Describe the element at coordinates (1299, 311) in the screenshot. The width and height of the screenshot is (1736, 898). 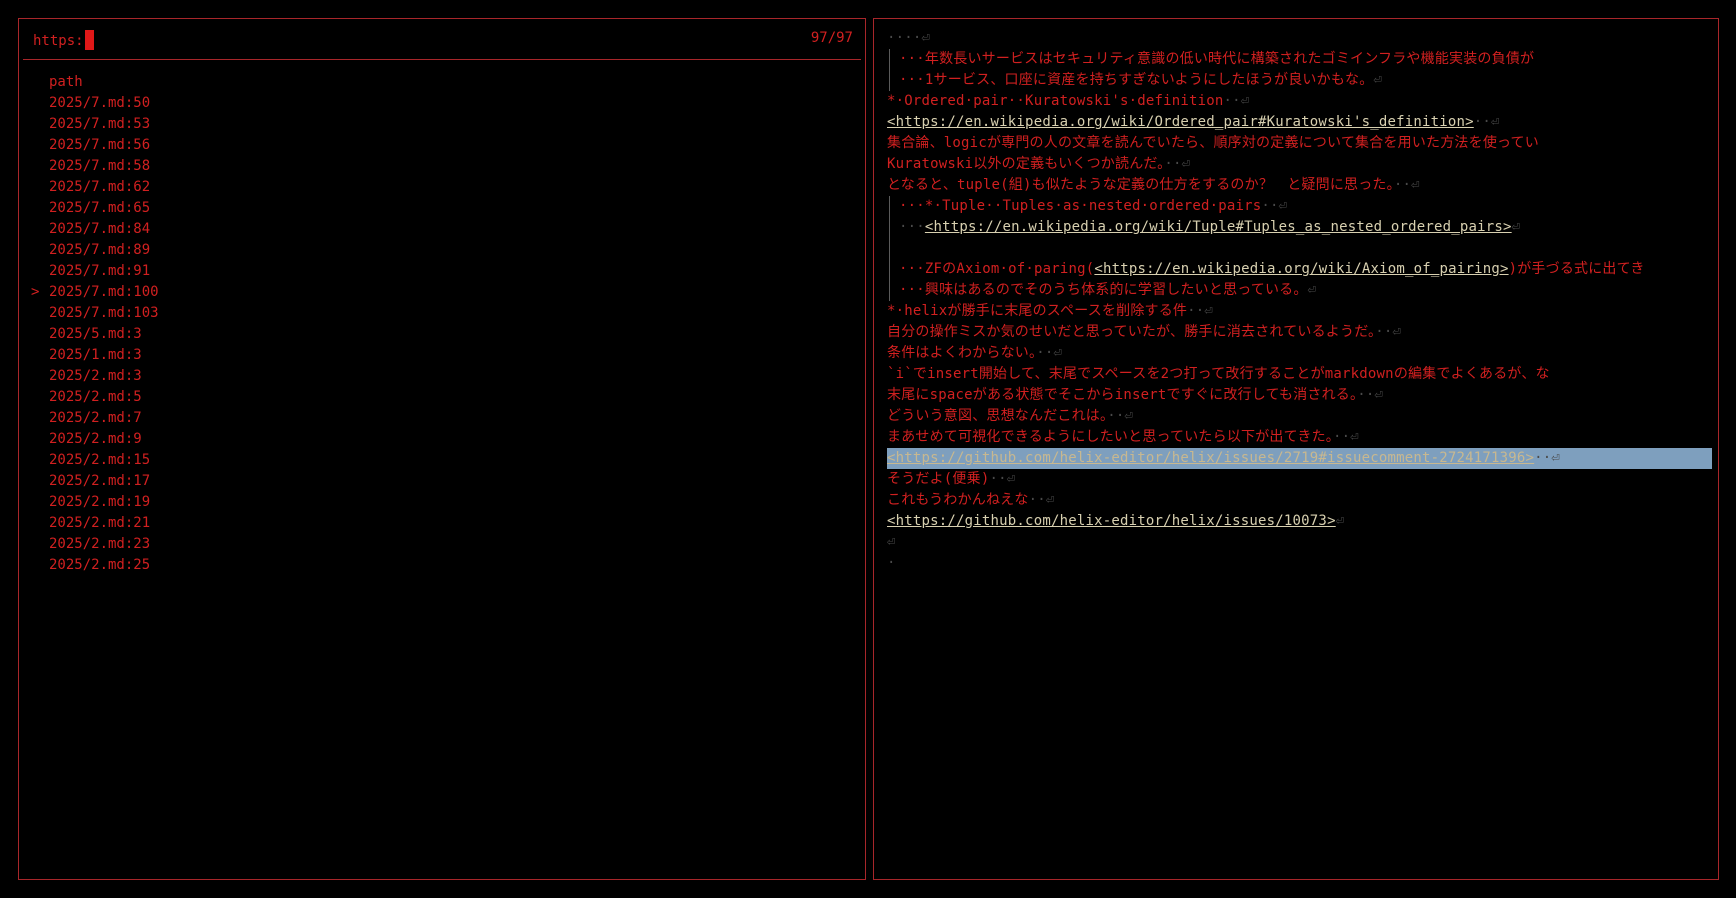
I see `preview-line: *·helixが勝手に末尾のスペースを削除する件··⏎` at that location.